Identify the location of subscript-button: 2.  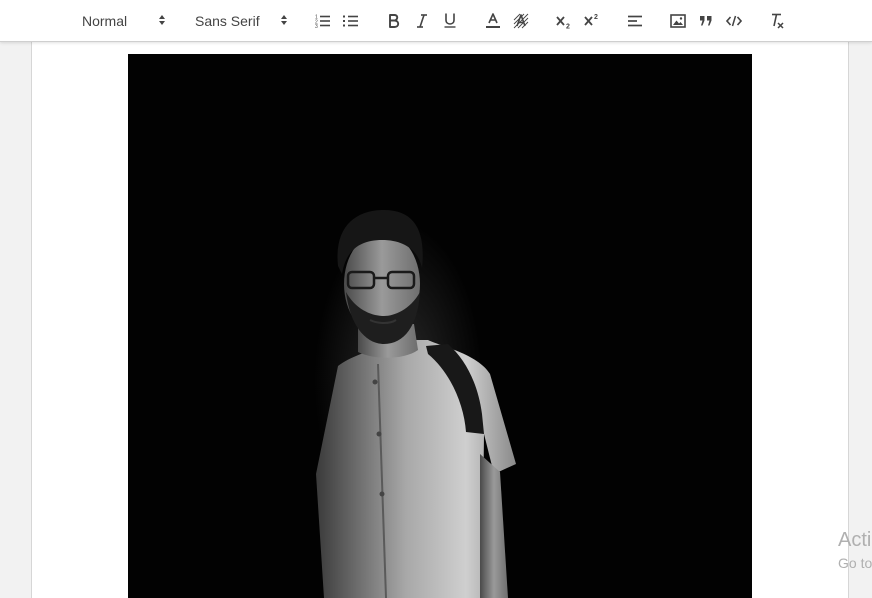
(564, 20).